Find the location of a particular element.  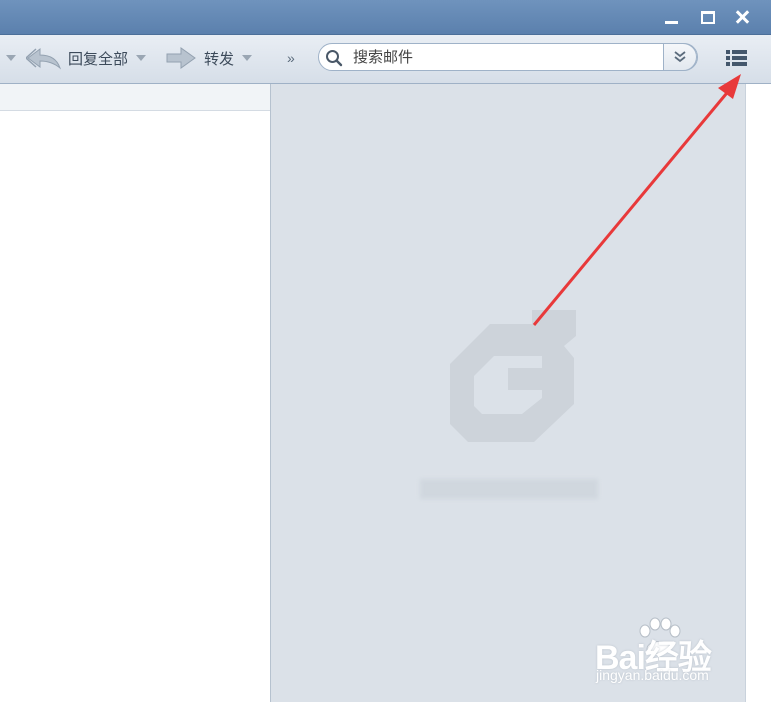

reply-all-button: 回复全部 is located at coordinates (86, 58).